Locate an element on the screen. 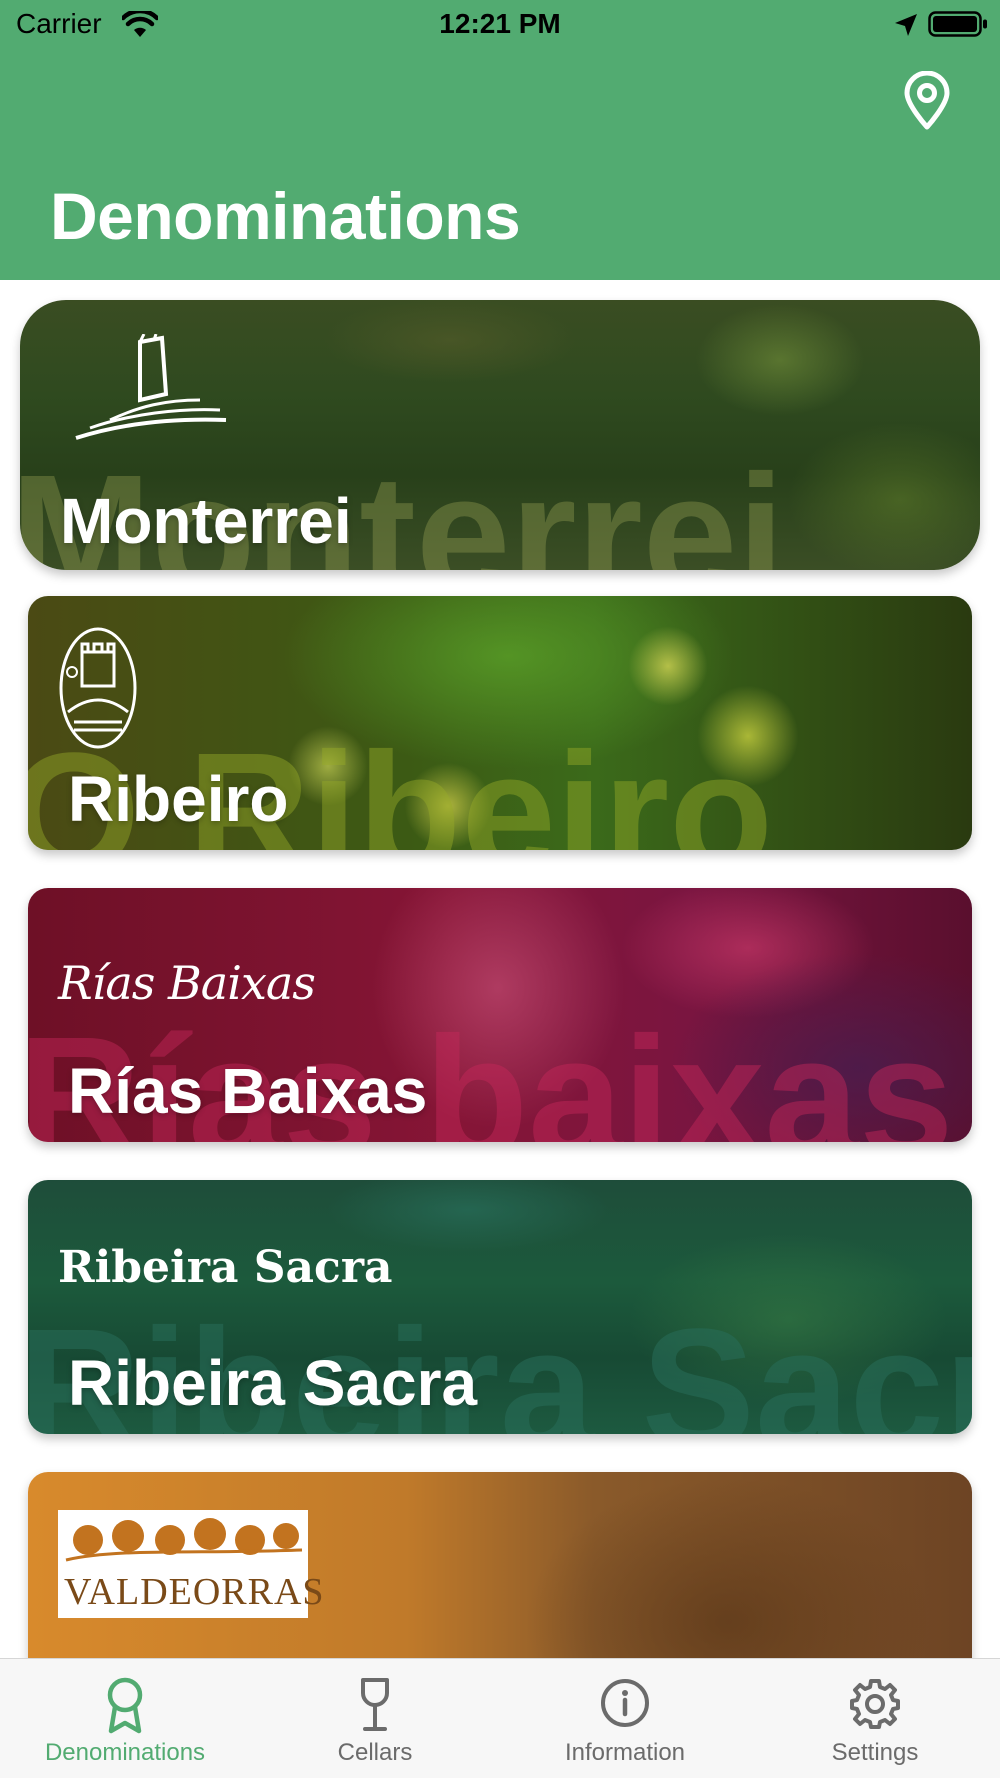 The width and height of the screenshot is (1000, 1778). map-button is located at coordinates (927, 103).